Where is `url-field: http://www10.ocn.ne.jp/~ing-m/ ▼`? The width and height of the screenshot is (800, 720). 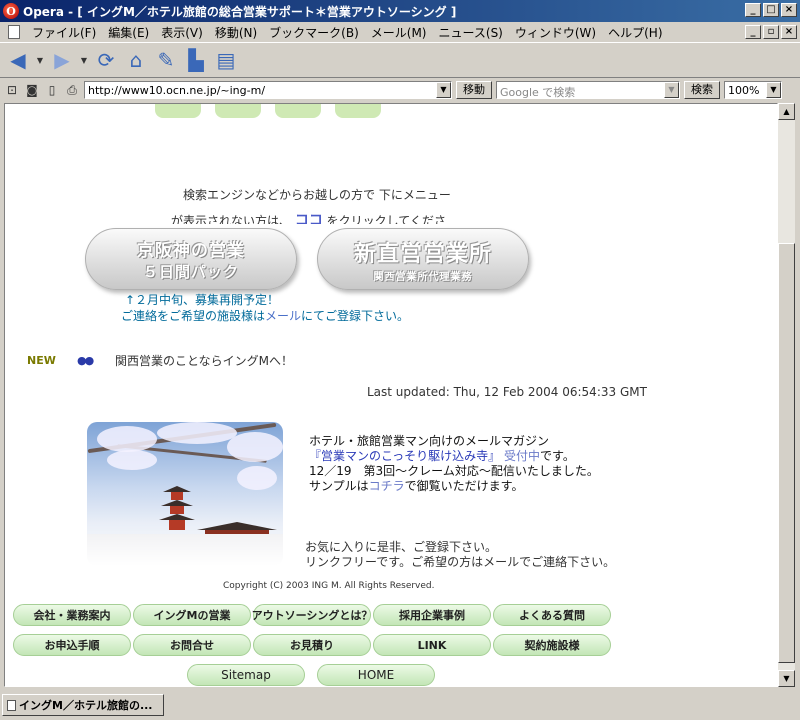
url-field: http://www10.ocn.ne.jp/~ing-m/ ▼ is located at coordinates (268, 90).